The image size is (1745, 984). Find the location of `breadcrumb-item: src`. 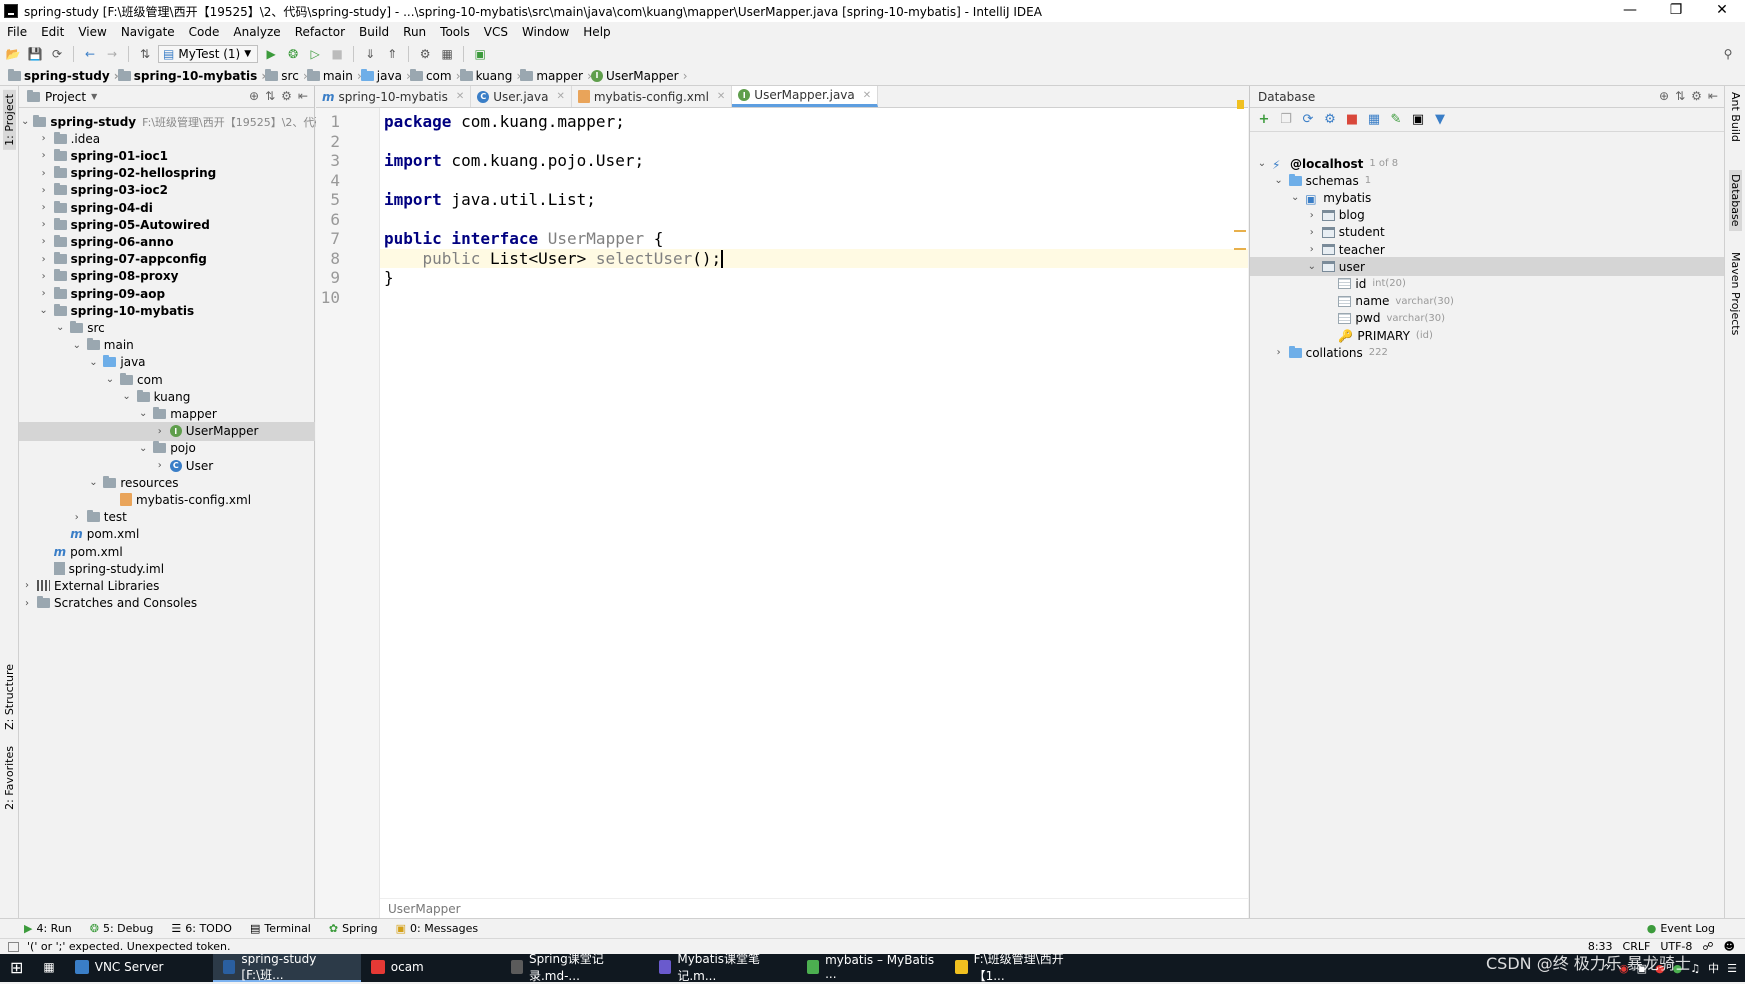

breadcrumb-item: src is located at coordinates (285, 75).